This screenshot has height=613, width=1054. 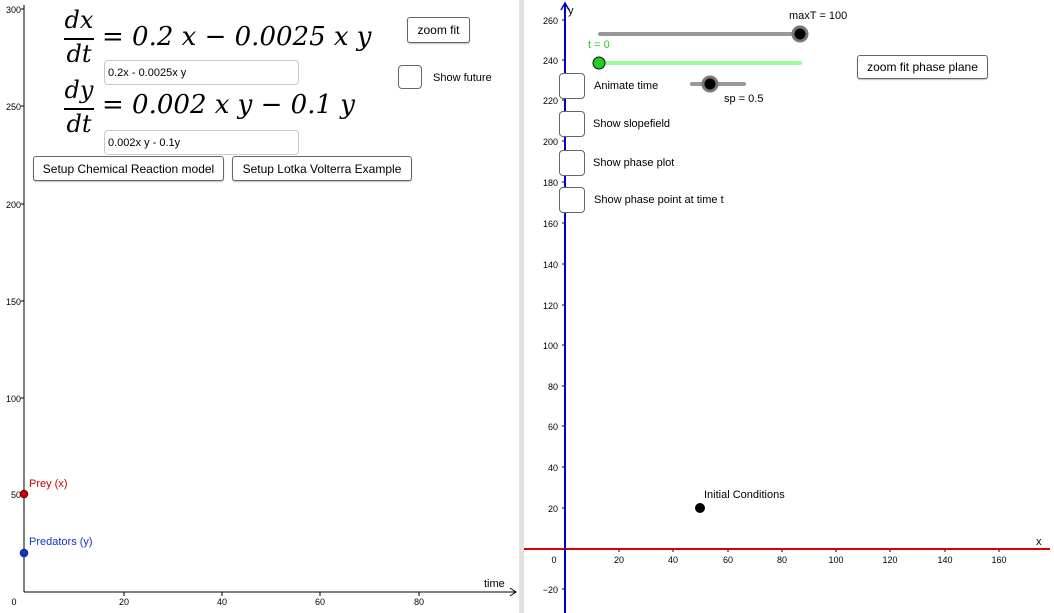 What do you see at coordinates (201, 142) in the screenshot?
I see `dy-dt-input: 0.002x y - 0.1y` at bounding box center [201, 142].